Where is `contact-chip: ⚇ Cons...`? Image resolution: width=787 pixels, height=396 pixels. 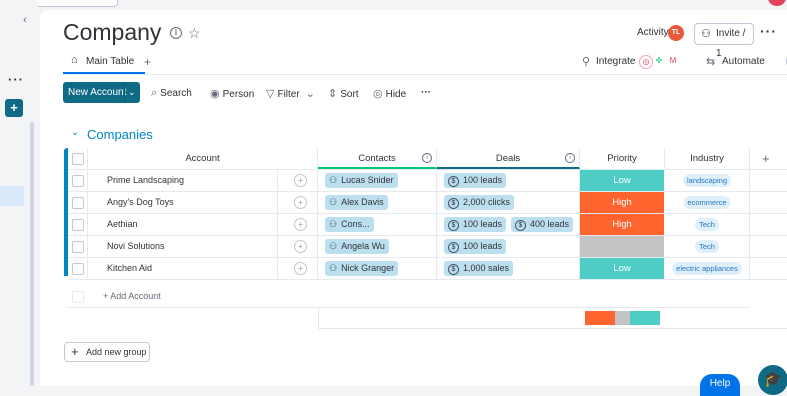 contact-chip: ⚇ Cons... is located at coordinates (349, 224).